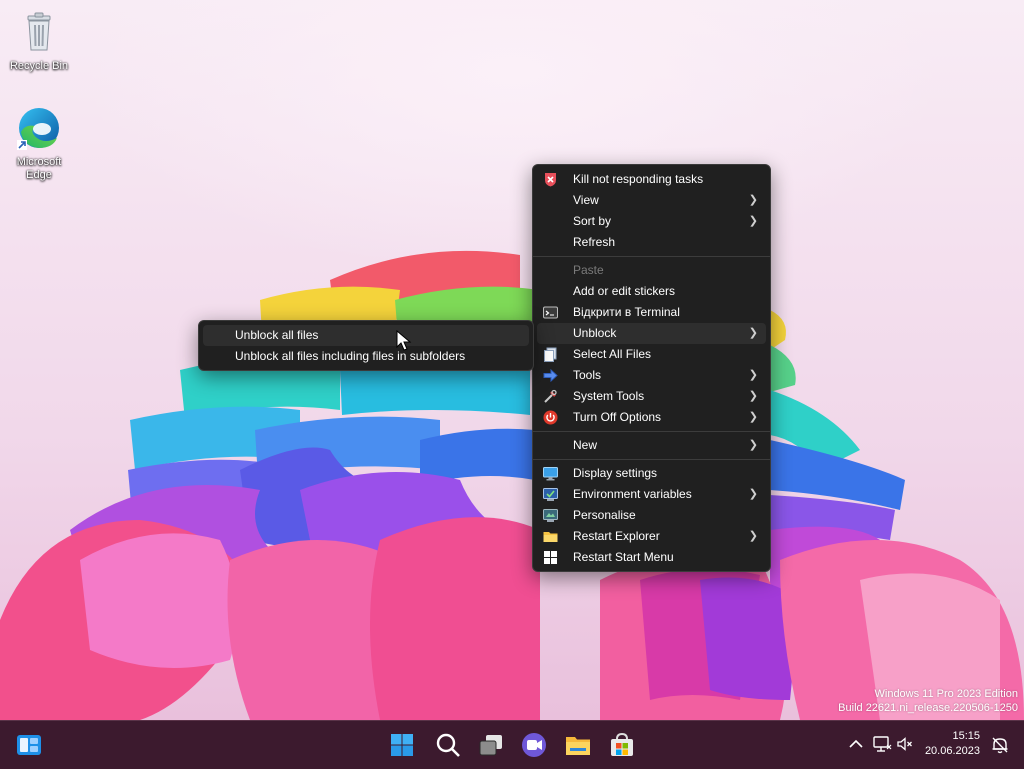 The image size is (1024, 769). I want to click on menu-item-label: Add or edit stickers, so click(624, 291).